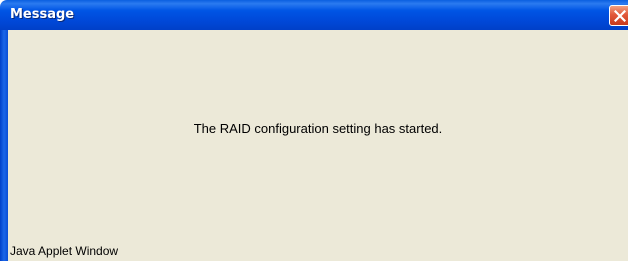 This screenshot has height=261, width=628. What do you see at coordinates (42, 14) in the screenshot?
I see `window-title: Message` at bounding box center [42, 14].